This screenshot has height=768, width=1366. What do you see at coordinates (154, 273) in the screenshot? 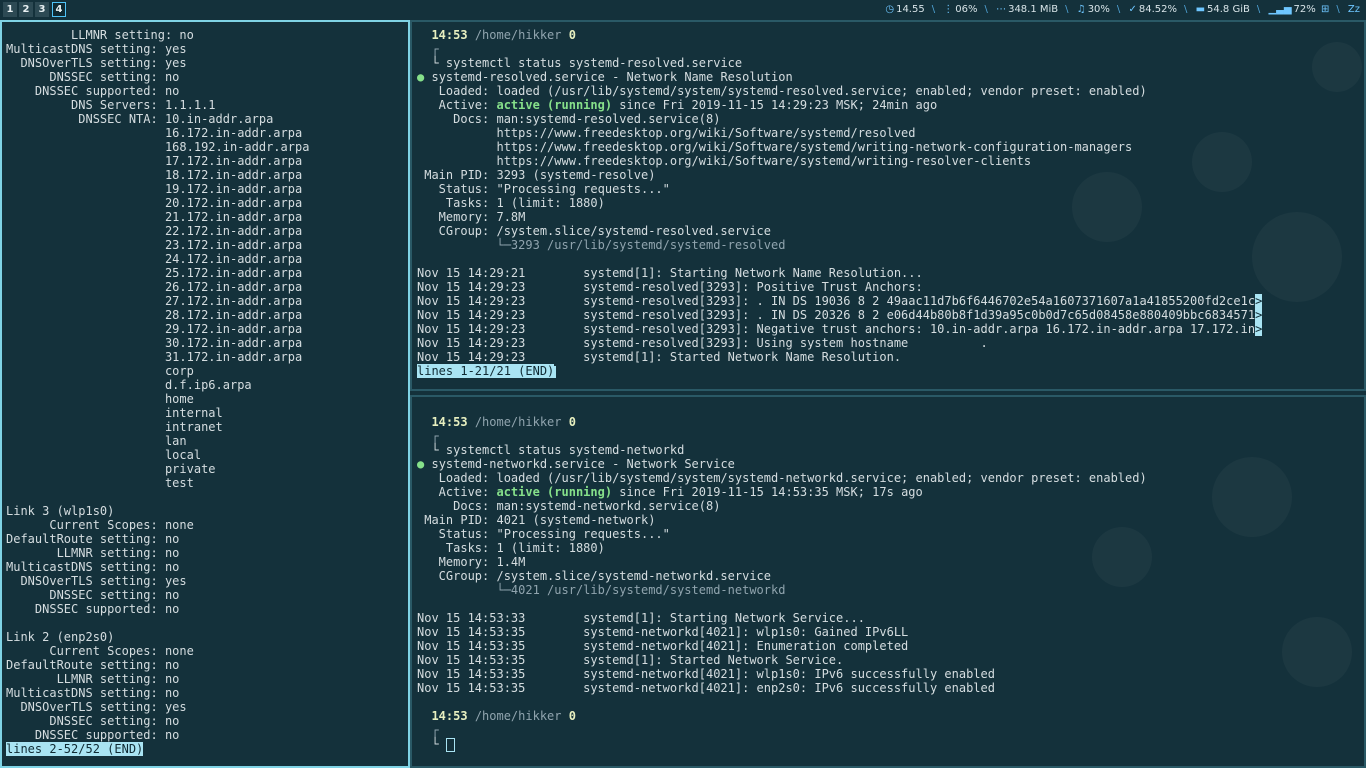
I see `left-output-line: 25.172.in-addr.arpa` at bounding box center [154, 273].